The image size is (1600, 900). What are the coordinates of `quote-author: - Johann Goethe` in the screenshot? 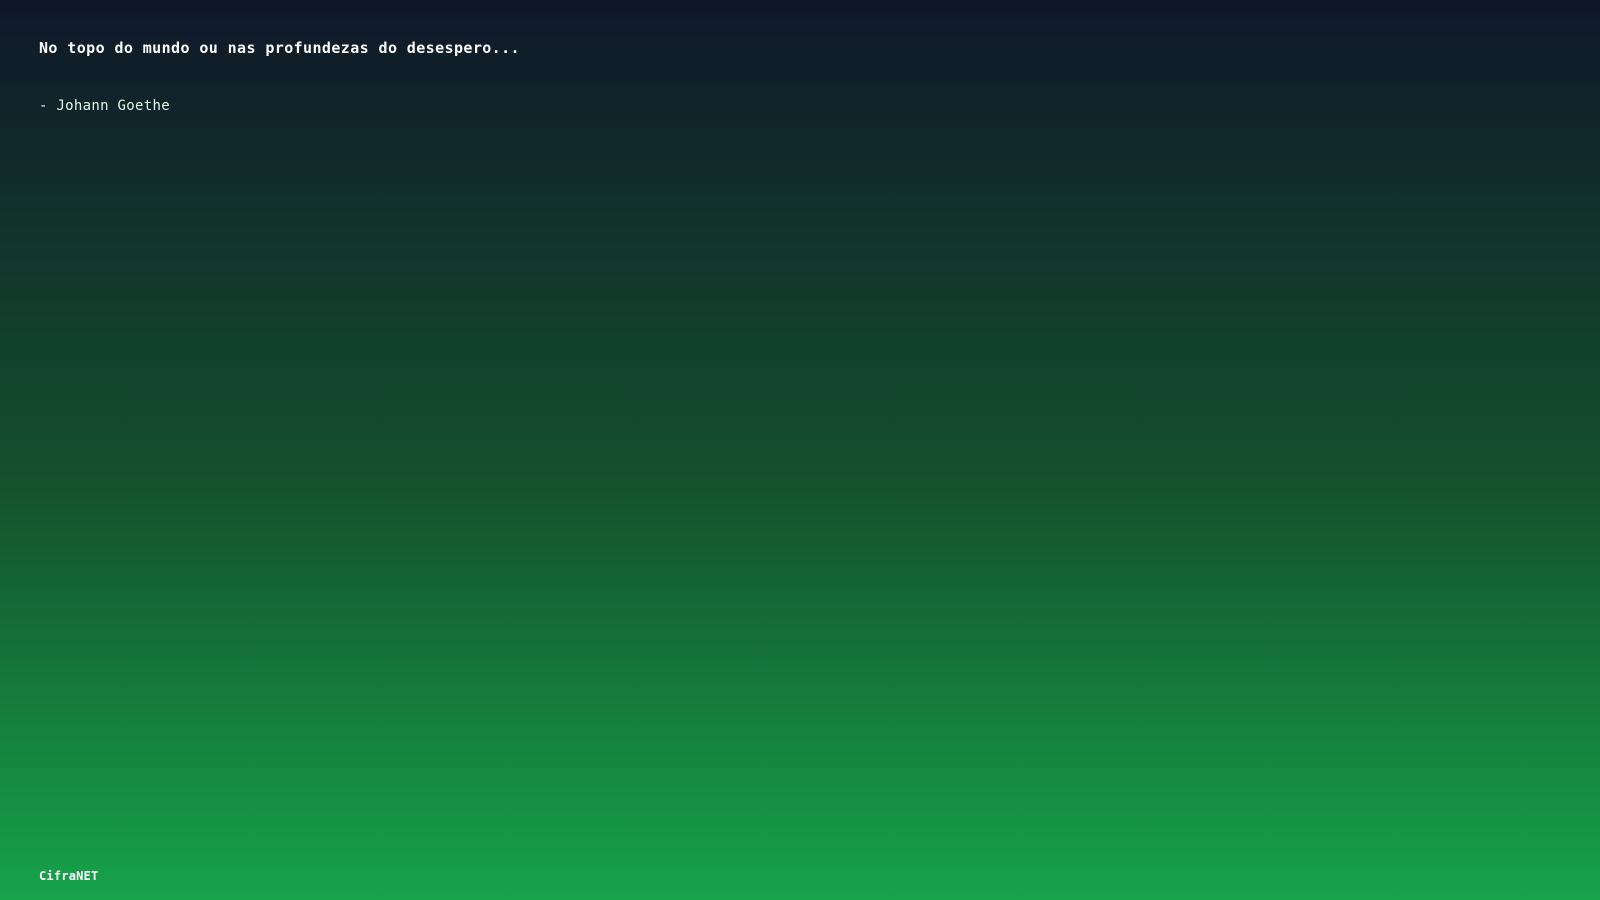 It's located at (104, 106).